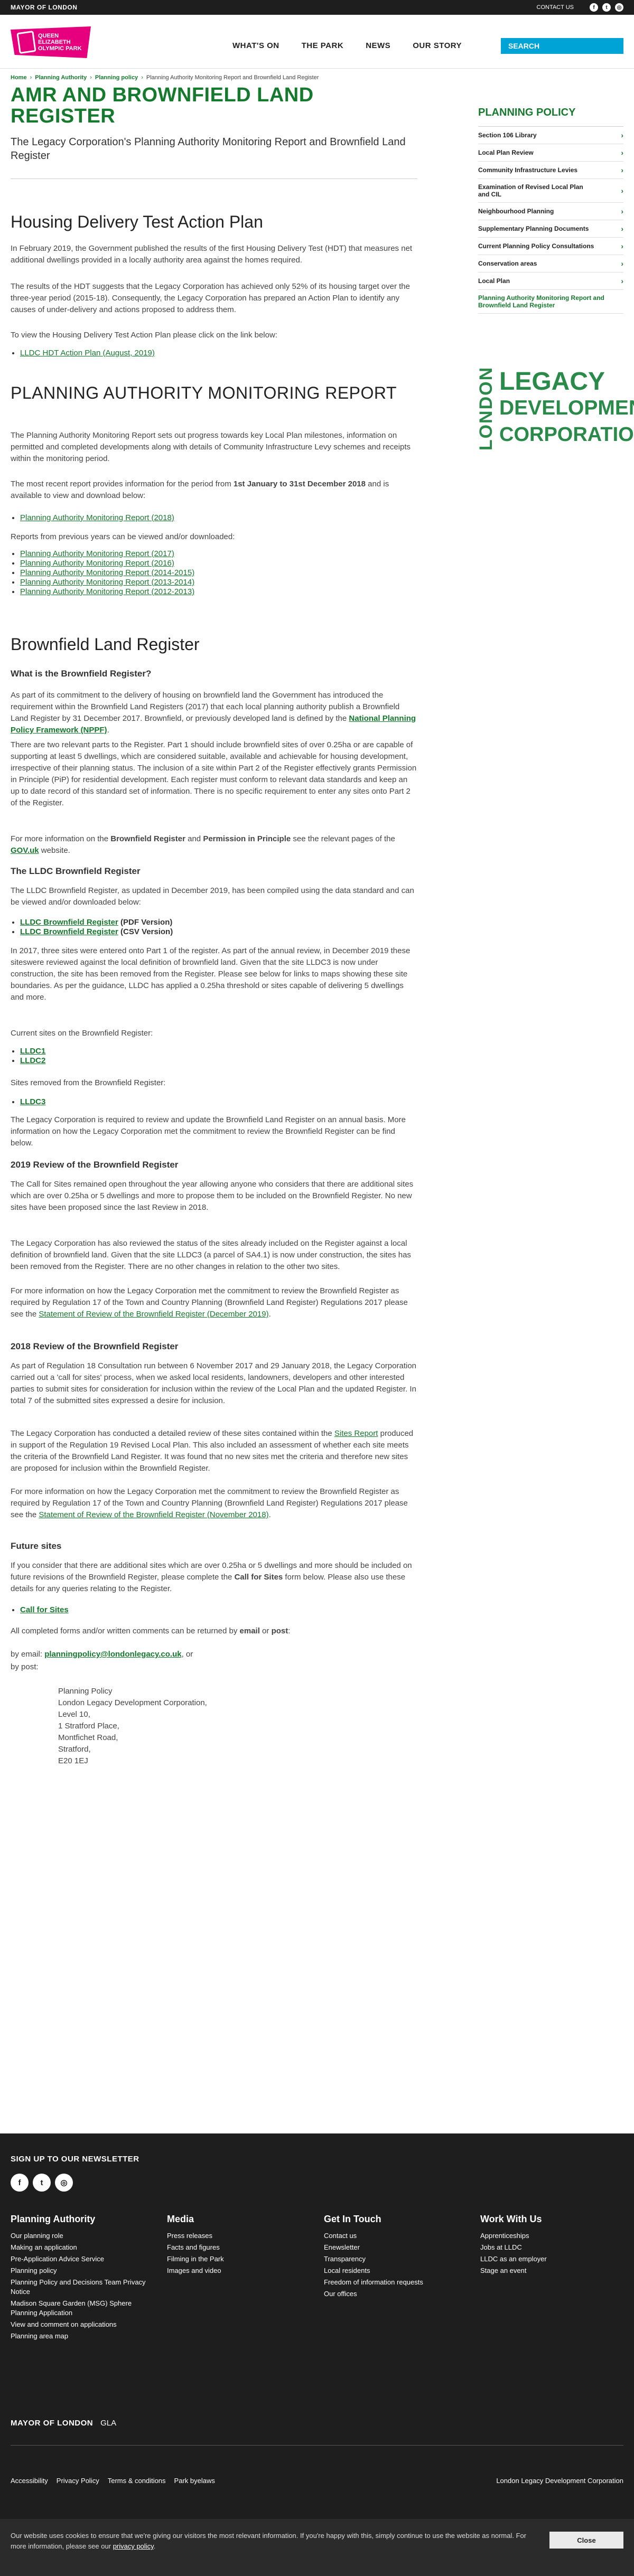 The height and width of the screenshot is (2576, 634). Describe the element at coordinates (19, 77) in the screenshot. I see `breadcrumb-home: Home` at that location.